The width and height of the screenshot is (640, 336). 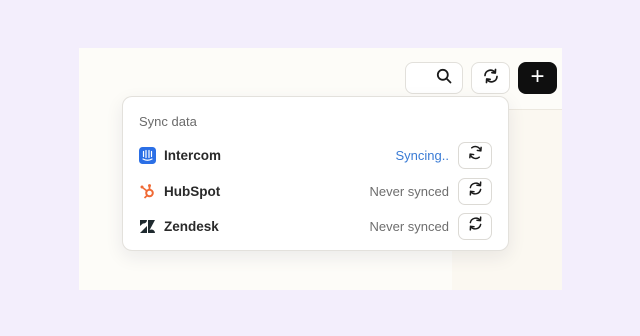 What do you see at coordinates (422, 155) in the screenshot?
I see `sync-status: Syncing..` at bounding box center [422, 155].